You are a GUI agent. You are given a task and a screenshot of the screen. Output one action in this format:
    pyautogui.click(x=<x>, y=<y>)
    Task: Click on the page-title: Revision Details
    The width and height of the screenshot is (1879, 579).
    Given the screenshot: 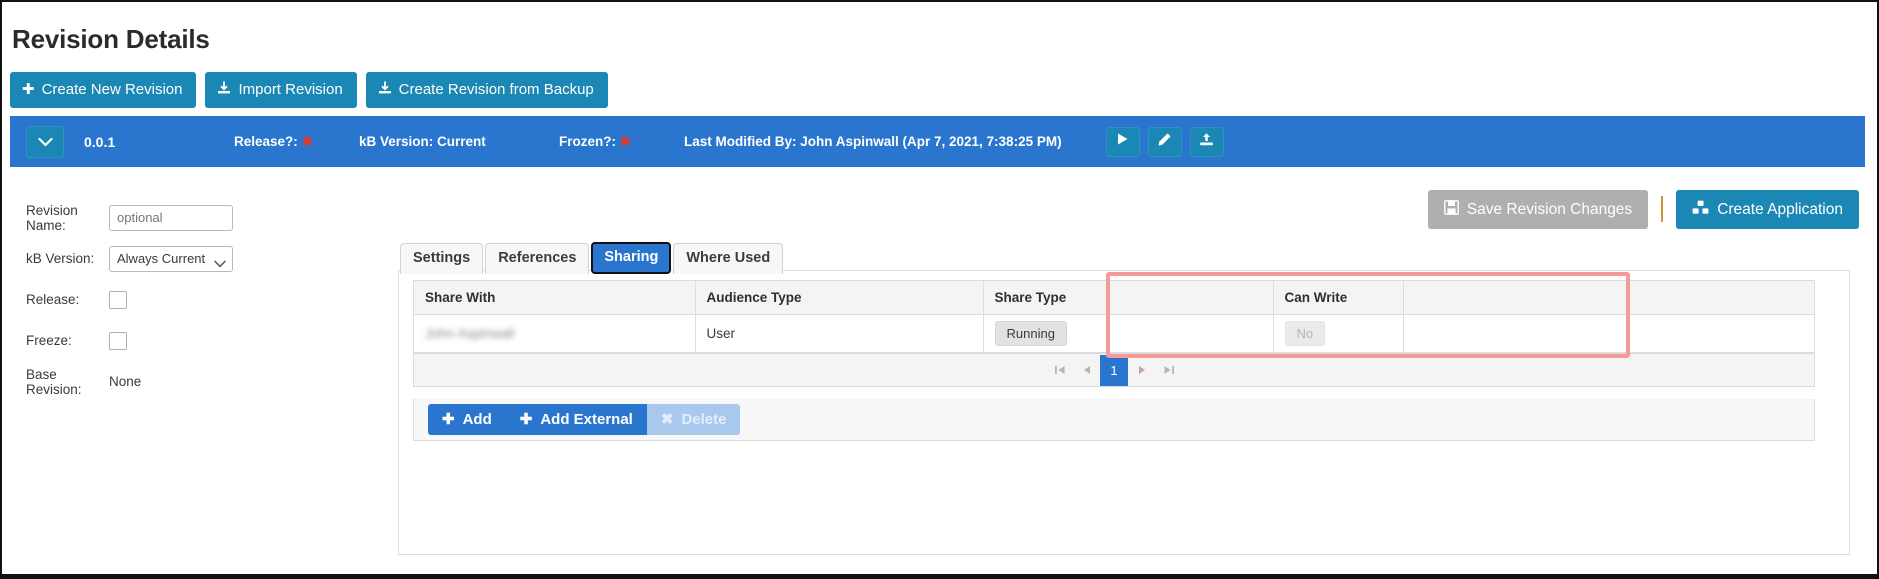 What is the action you would take?
    pyautogui.click(x=111, y=39)
    